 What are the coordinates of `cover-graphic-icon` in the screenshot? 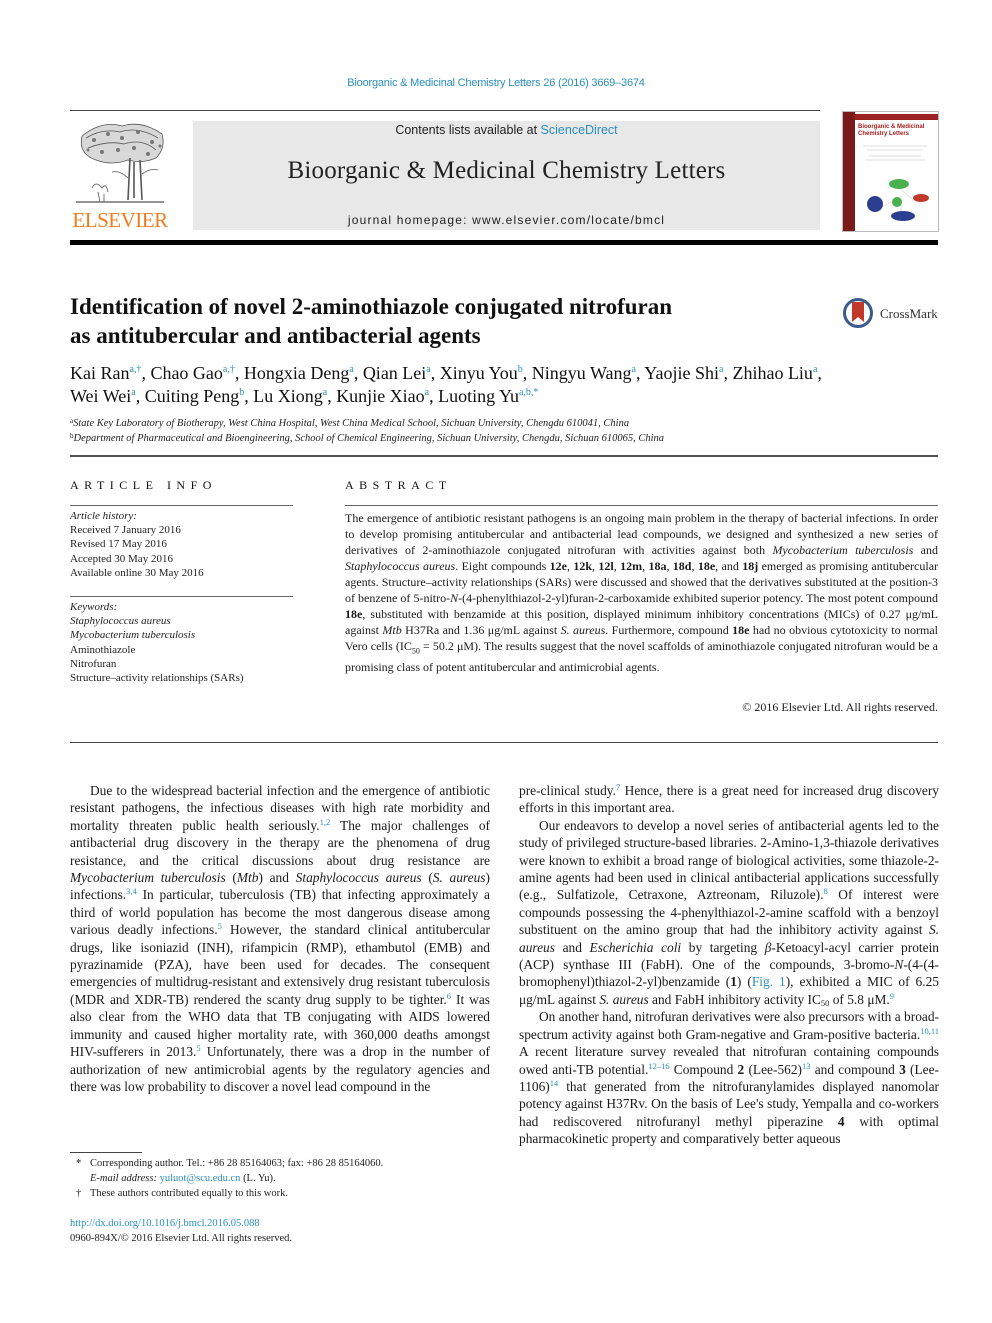 It's located at (896, 183).